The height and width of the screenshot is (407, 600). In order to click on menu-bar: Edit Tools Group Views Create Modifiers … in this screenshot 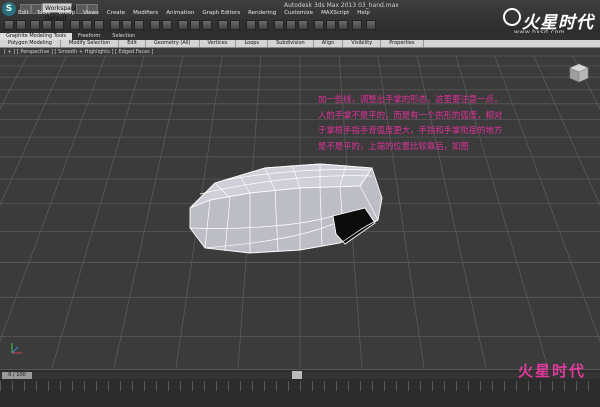, I will do `click(194, 13)`.